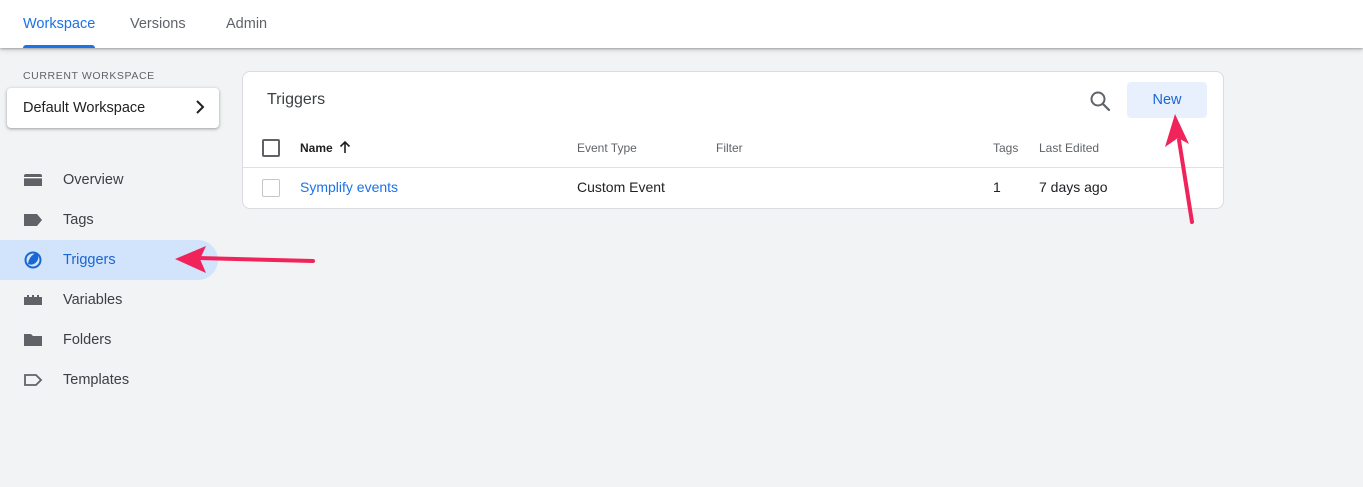  What do you see at coordinates (87, 340) in the screenshot?
I see `sidebar-item-label: Folders` at bounding box center [87, 340].